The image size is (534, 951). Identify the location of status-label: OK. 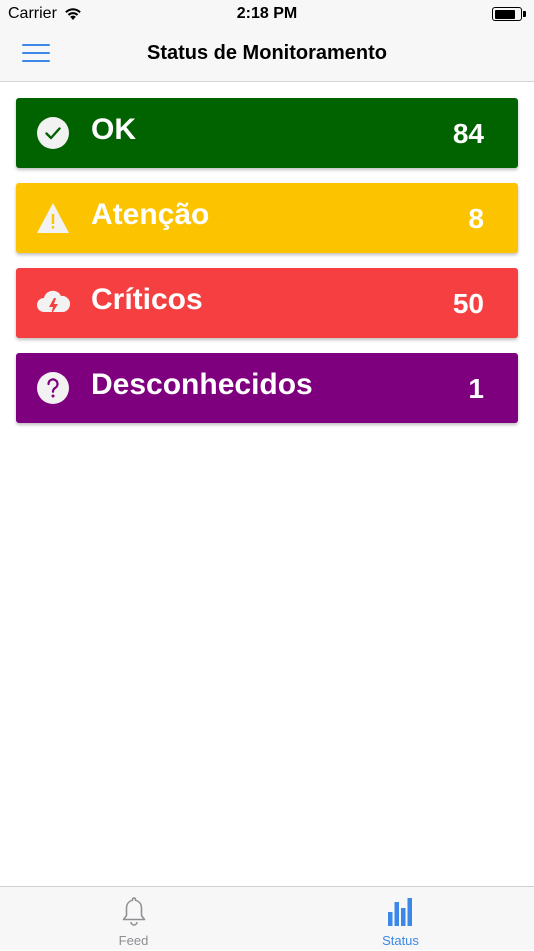
(113, 129).